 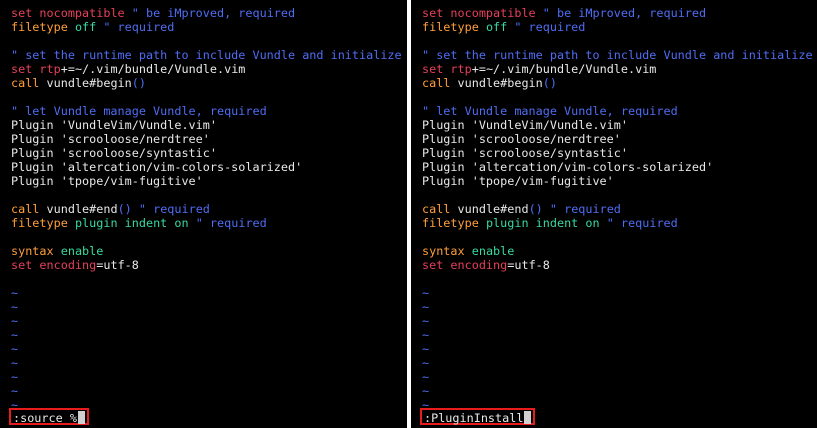 I want to click on value: plugin, so click(x=507, y=223).